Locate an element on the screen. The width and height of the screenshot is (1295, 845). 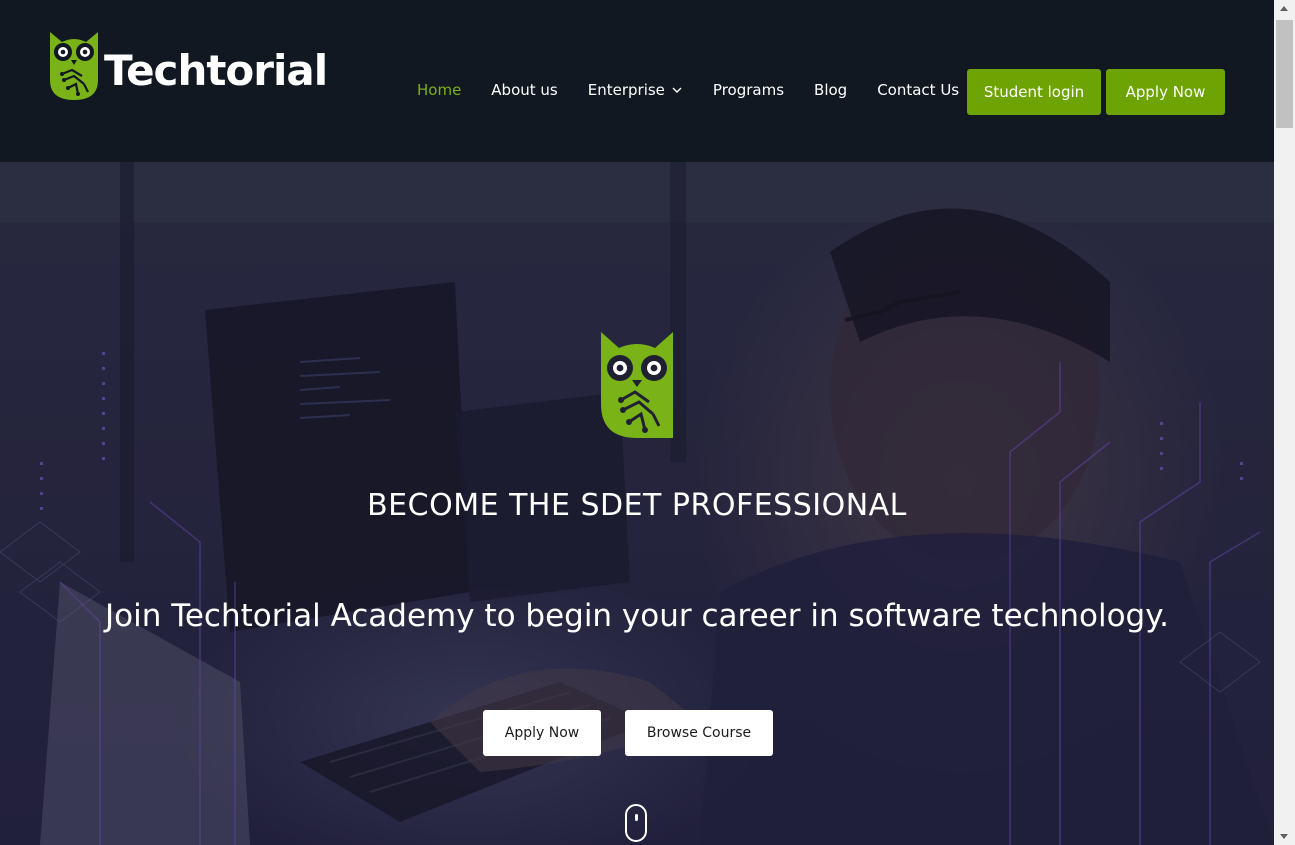
nav-item-blog: Blog is located at coordinates (830, 90).